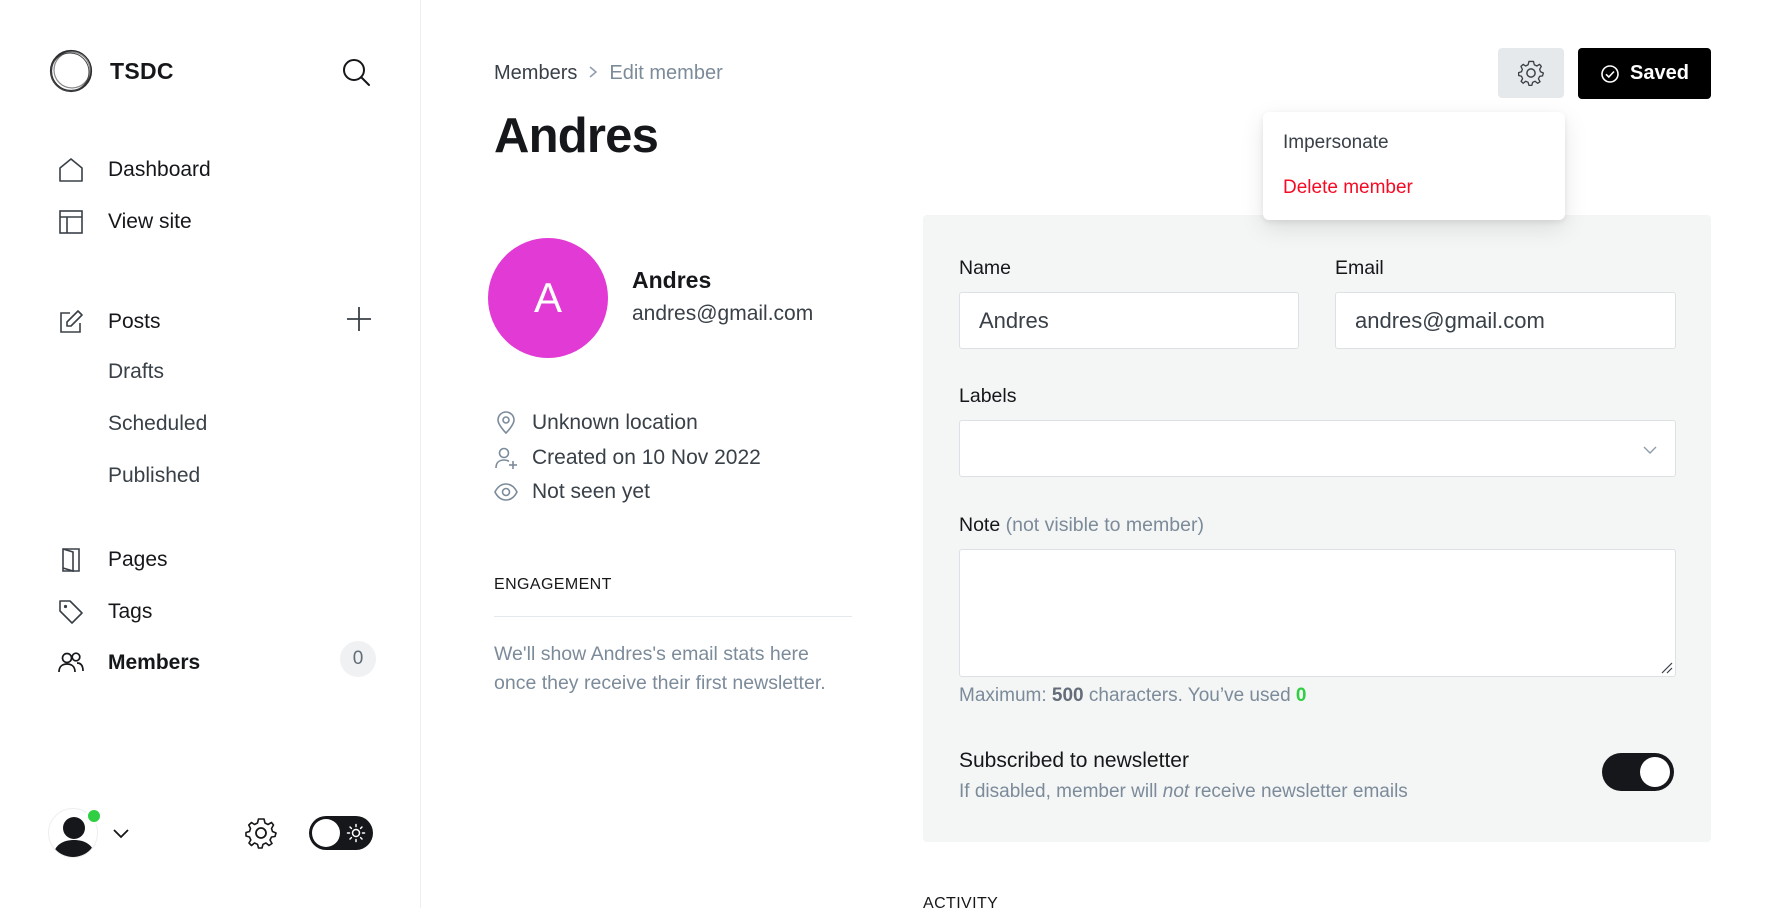 The width and height of the screenshot is (1779, 908). I want to click on nav-members: Members, so click(216, 663).